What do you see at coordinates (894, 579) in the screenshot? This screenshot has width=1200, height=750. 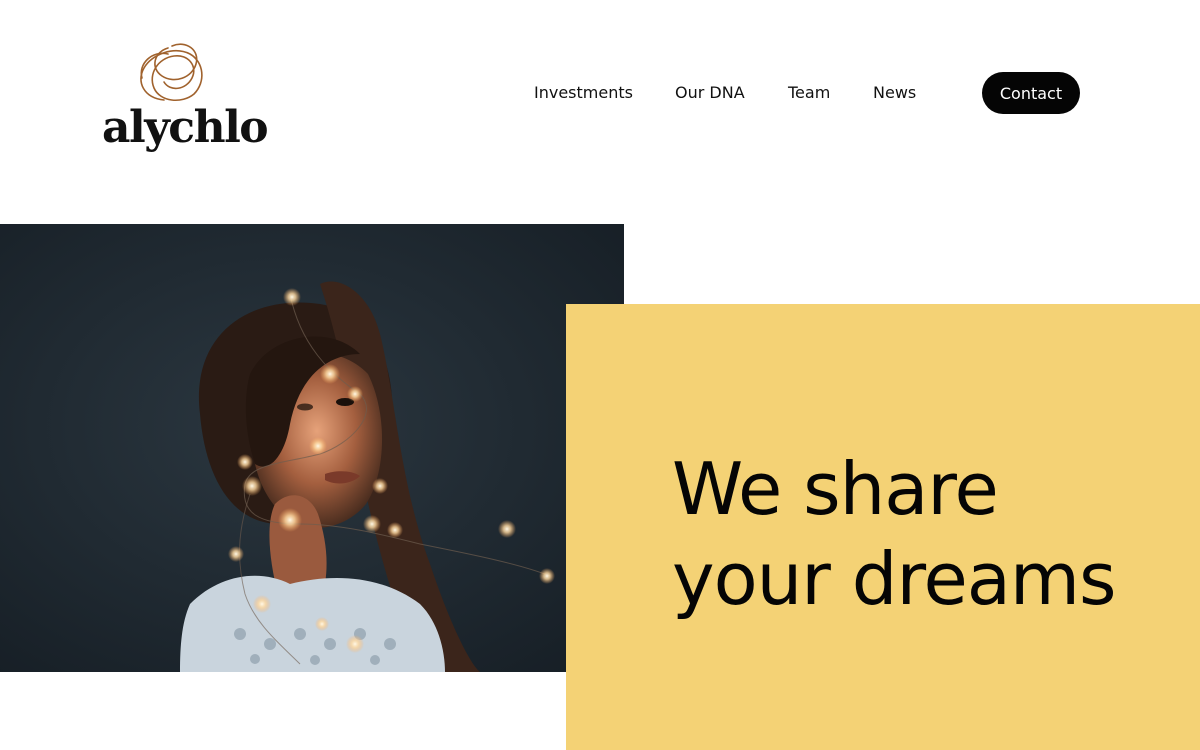 I see `hero-headline-line-2: your dreams` at bounding box center [894, 579].